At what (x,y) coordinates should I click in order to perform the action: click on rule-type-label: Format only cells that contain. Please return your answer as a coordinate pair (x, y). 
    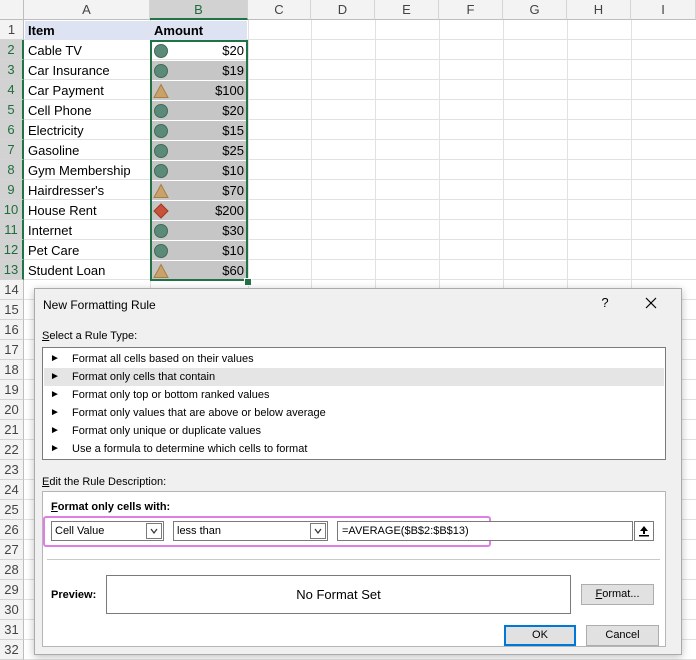
    Looking at the image, I should click on (144, 377).